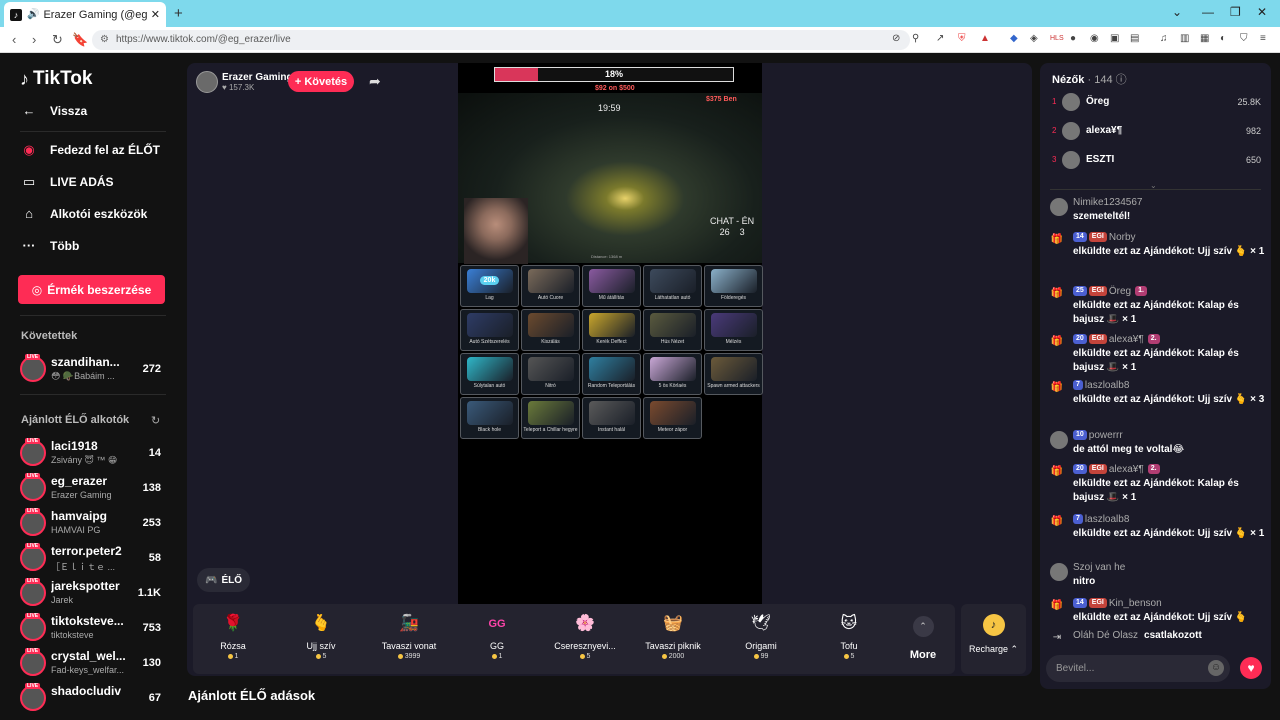 This screenshot has height=720, width=1280. I want to click on rewards-icon: ▲, so click(985, 38).